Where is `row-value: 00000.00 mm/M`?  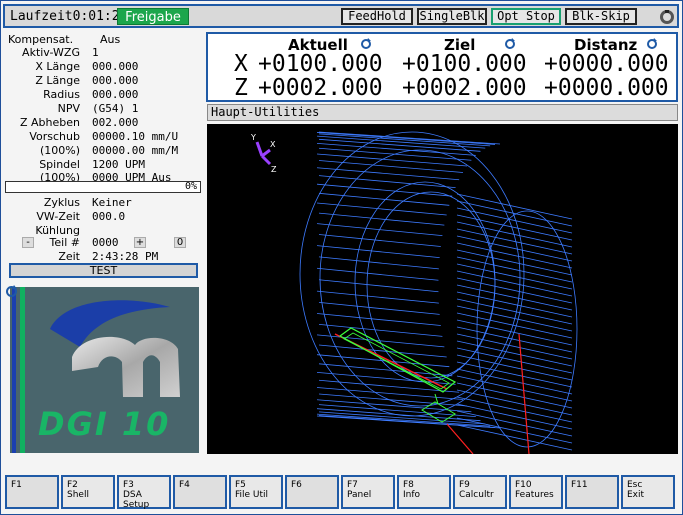
row-value: 00000.00 mm/M is located at coordinates (135, 150).